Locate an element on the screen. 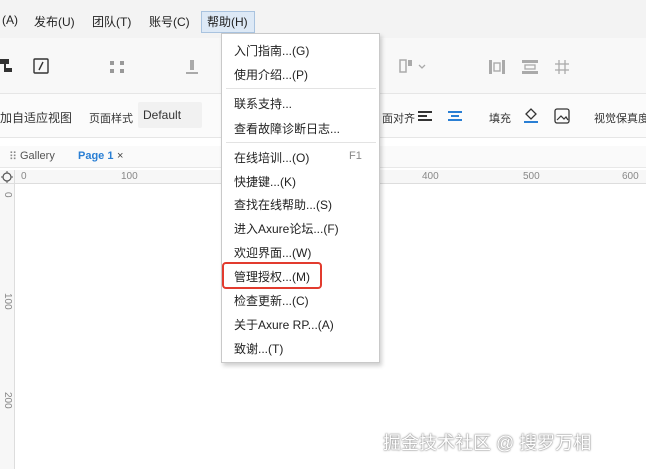 This screenshot has width=646, height=469. help-menu-item: 快捷键...(K) is located at coordinates (265, 181).